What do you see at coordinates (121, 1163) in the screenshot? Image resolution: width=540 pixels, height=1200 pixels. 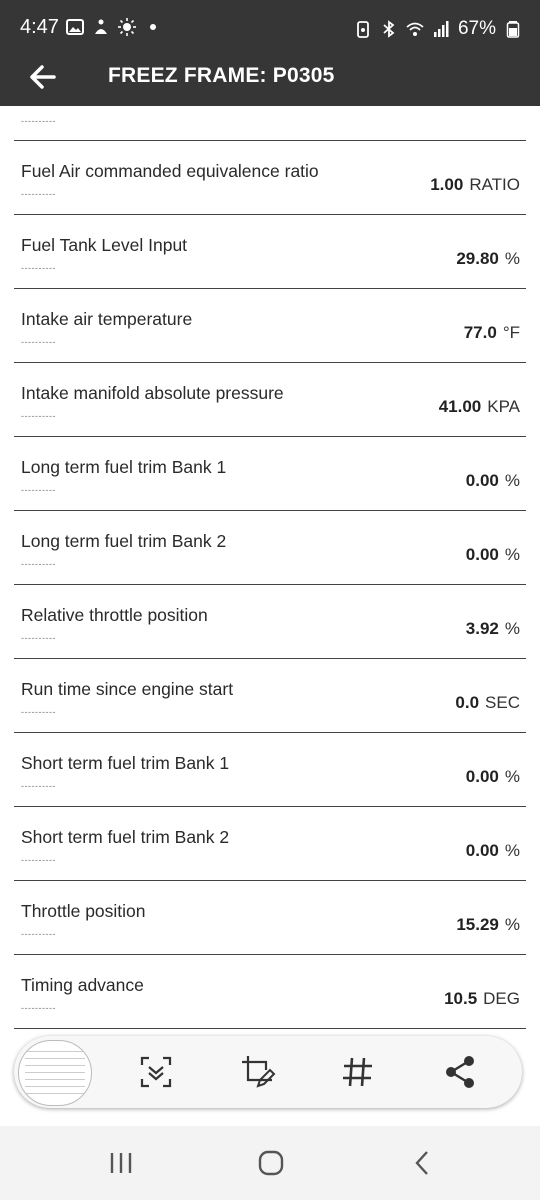 I see `recent-apps-icon` at bounding box center [121, 1163].